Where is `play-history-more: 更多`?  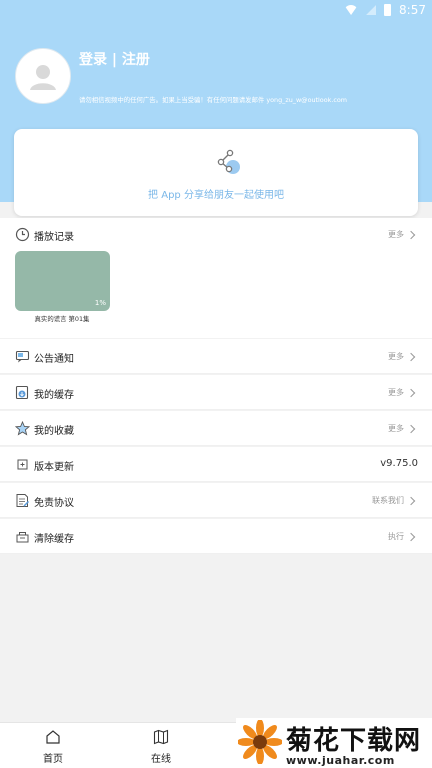
play-history-more: 更多 is located at coordinates (402, 234).